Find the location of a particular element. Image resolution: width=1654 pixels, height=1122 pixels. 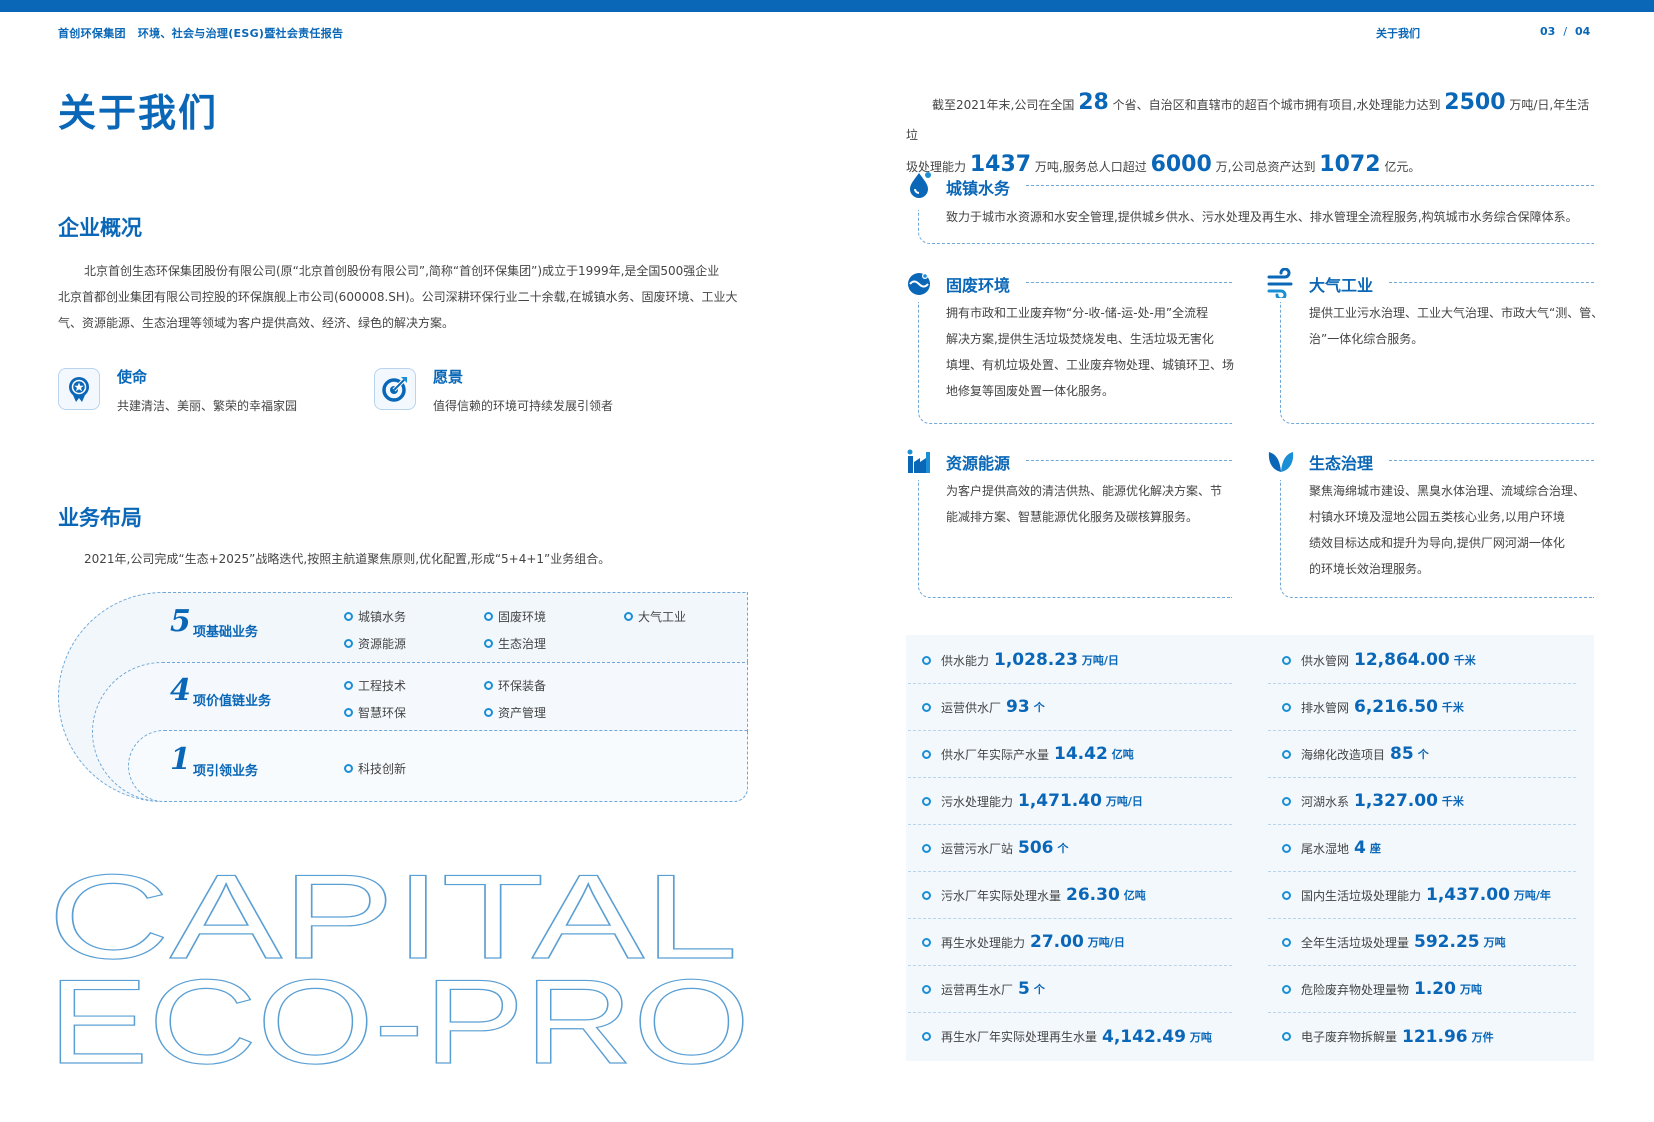

segment-title: 大气工业 is located at coordinates (1341, 285).